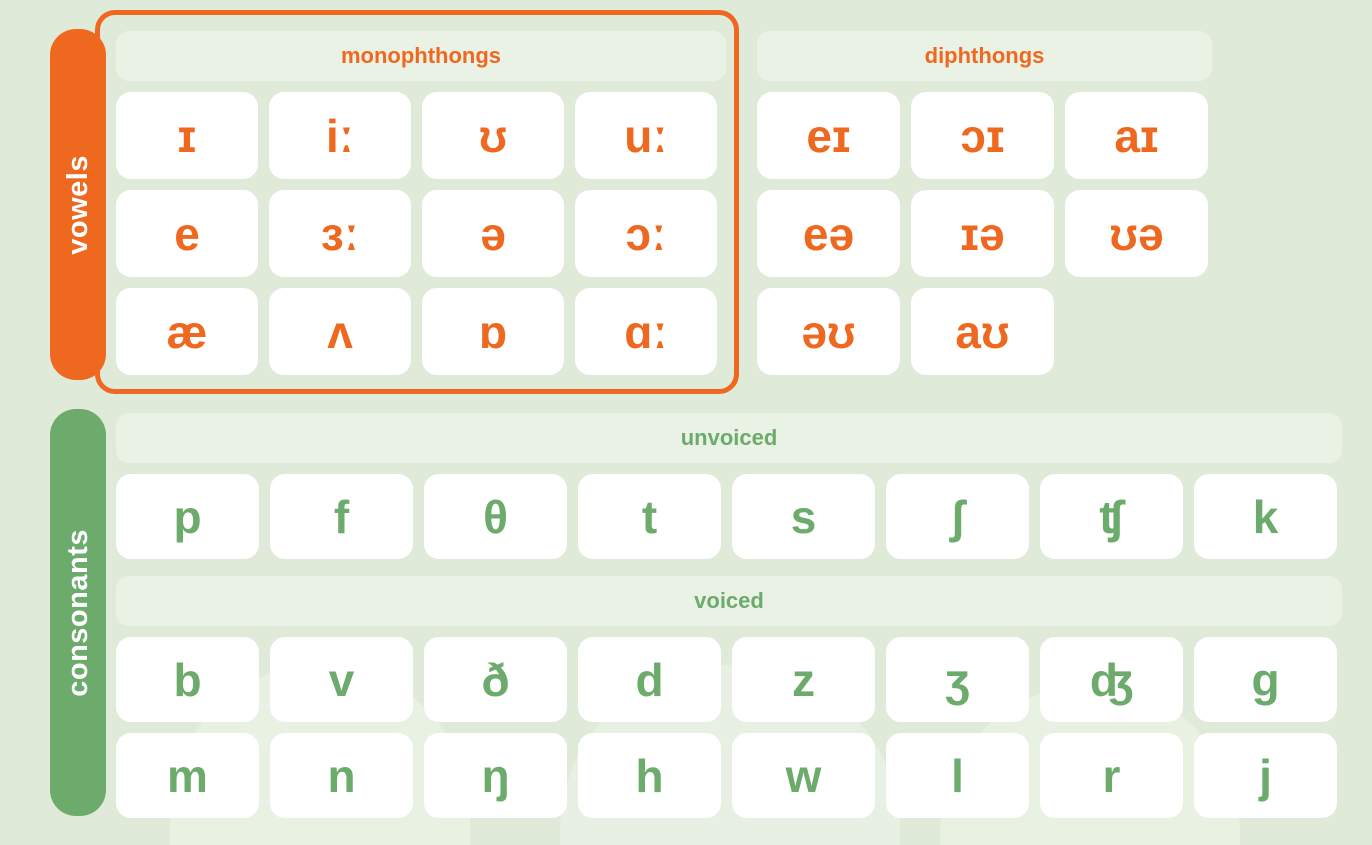  Describe the element at coordinates (341, 679) in the screenshot. I see `phoneme-tile: v` at that location.